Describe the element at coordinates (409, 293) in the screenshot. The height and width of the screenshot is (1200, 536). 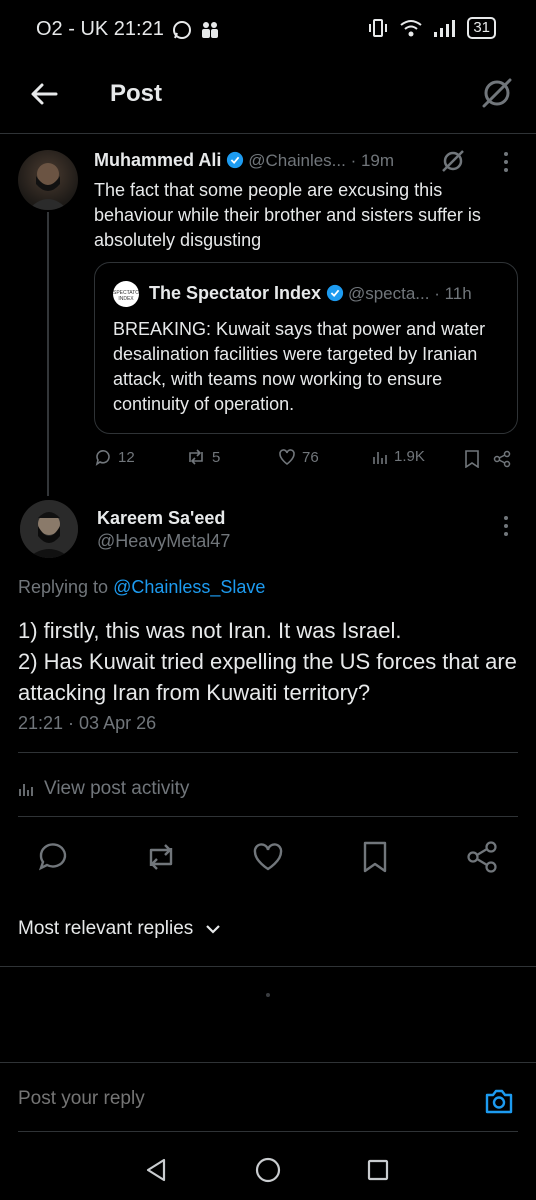
I see `quote-handle-time: @specta... · 11h` at that location.